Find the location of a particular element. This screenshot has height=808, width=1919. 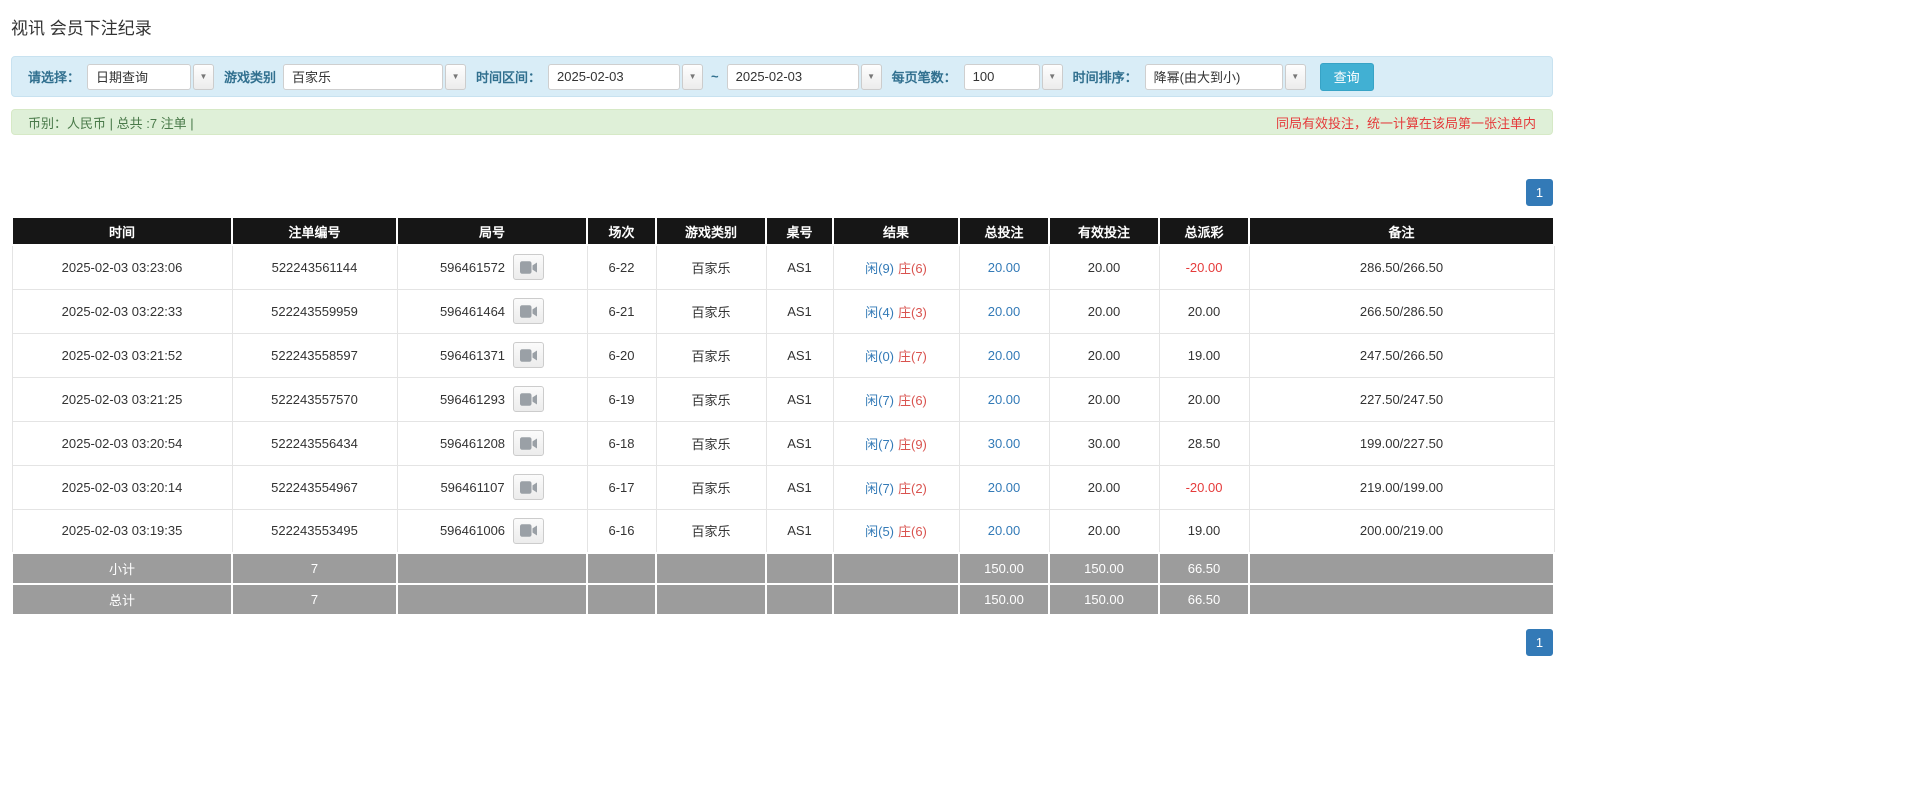

page-size-input is located at coordinates (1001, 76).